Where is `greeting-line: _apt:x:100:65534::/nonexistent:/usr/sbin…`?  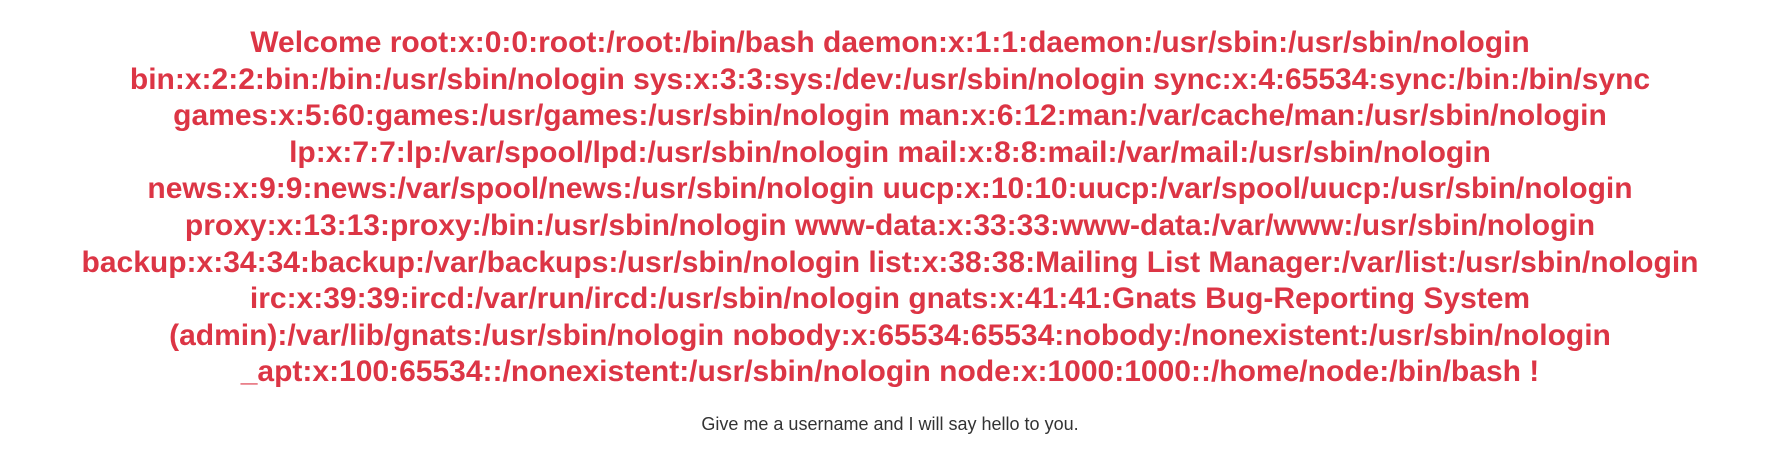 greeting-line: _apt:x:100:65534::/nonexistent:/usr/sbin… is located at coordinates (890, 372).